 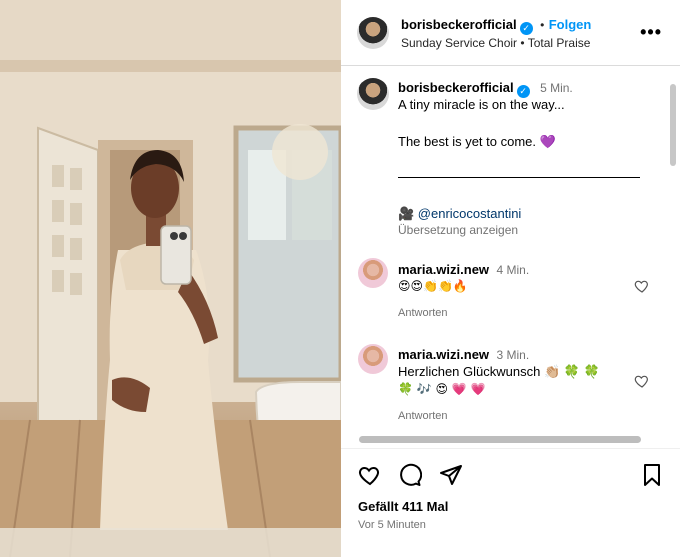 I want to click on more-icon: •••, so click(x=651, y=32).